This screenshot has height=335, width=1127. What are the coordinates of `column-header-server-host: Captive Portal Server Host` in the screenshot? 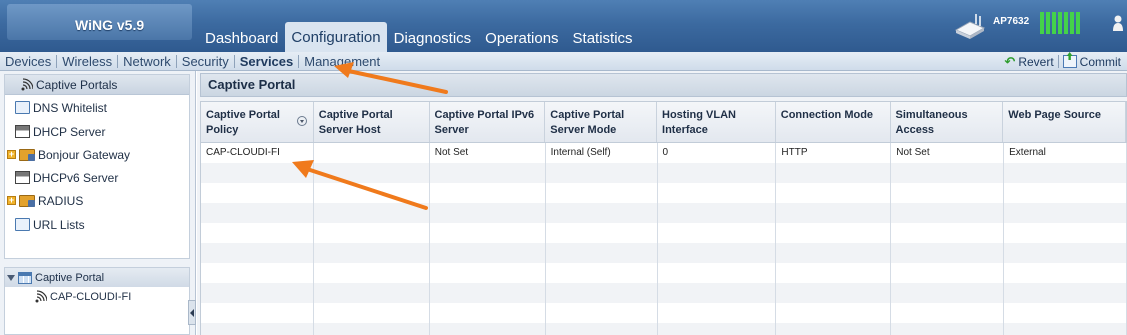 It's located at (372, 122).